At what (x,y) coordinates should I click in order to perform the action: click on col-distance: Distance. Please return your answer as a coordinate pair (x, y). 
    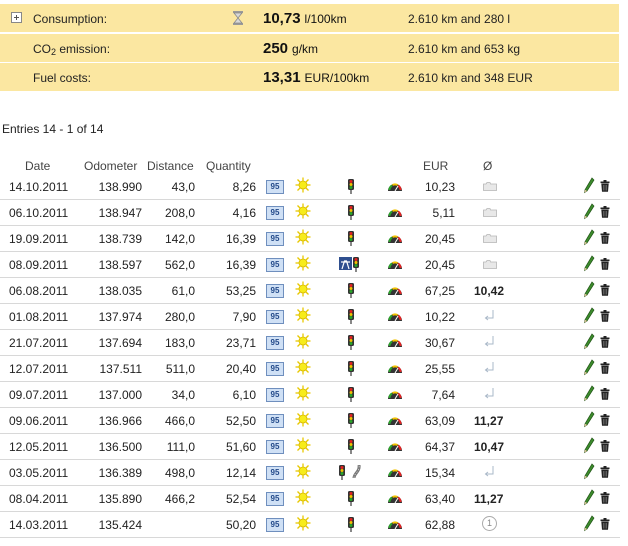
    Looking at the image, I should click on (170, 166).